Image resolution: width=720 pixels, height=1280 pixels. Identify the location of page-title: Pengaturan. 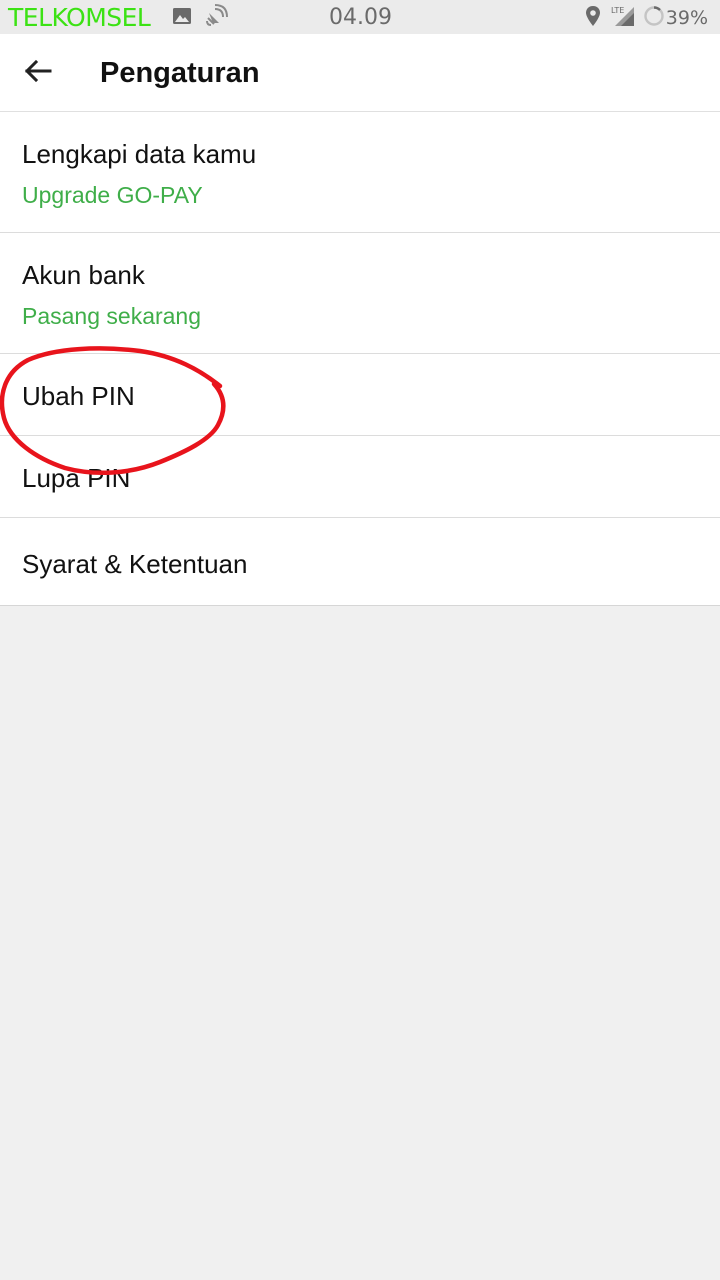
(180, 73).